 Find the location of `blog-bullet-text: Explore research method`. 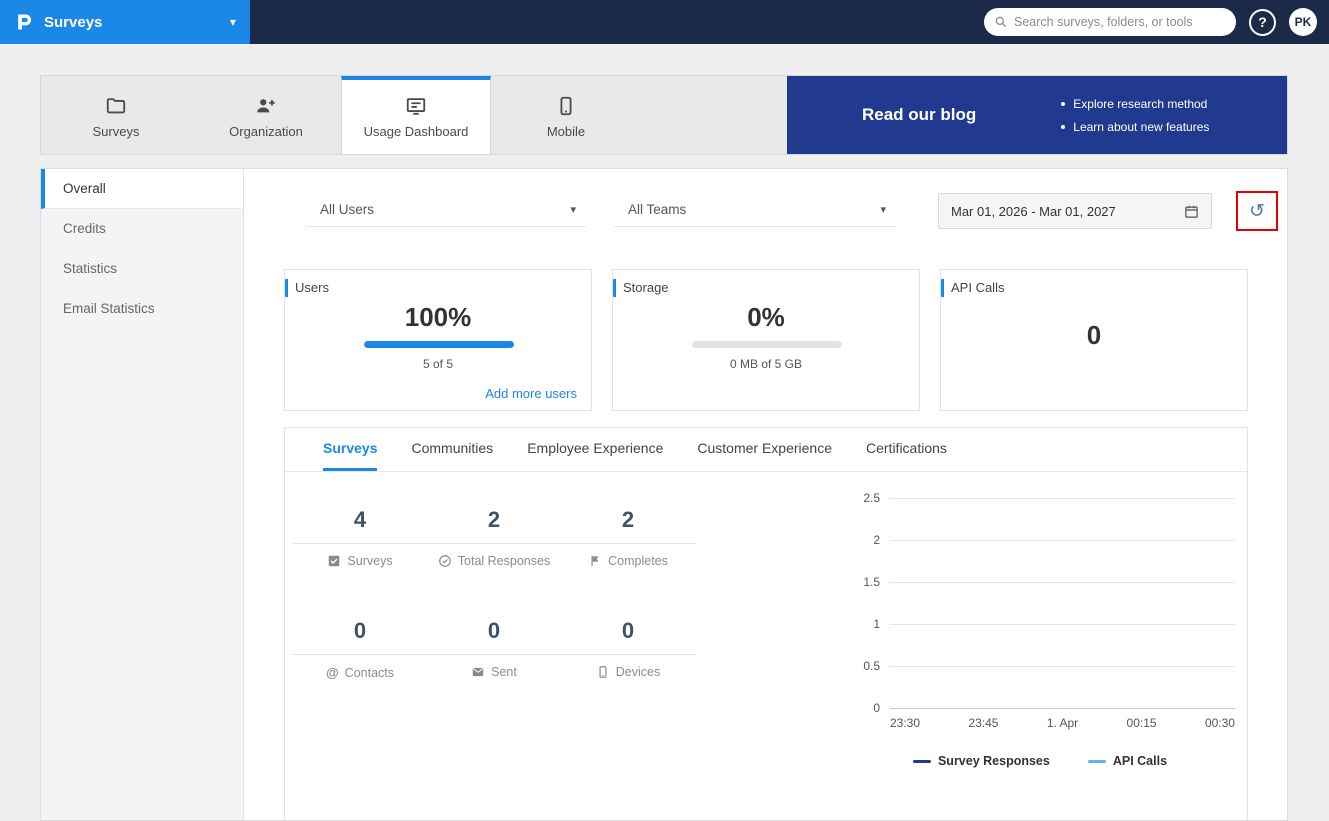

blog-bullet-text: Explore research method is located at coordinates (1140, 103).